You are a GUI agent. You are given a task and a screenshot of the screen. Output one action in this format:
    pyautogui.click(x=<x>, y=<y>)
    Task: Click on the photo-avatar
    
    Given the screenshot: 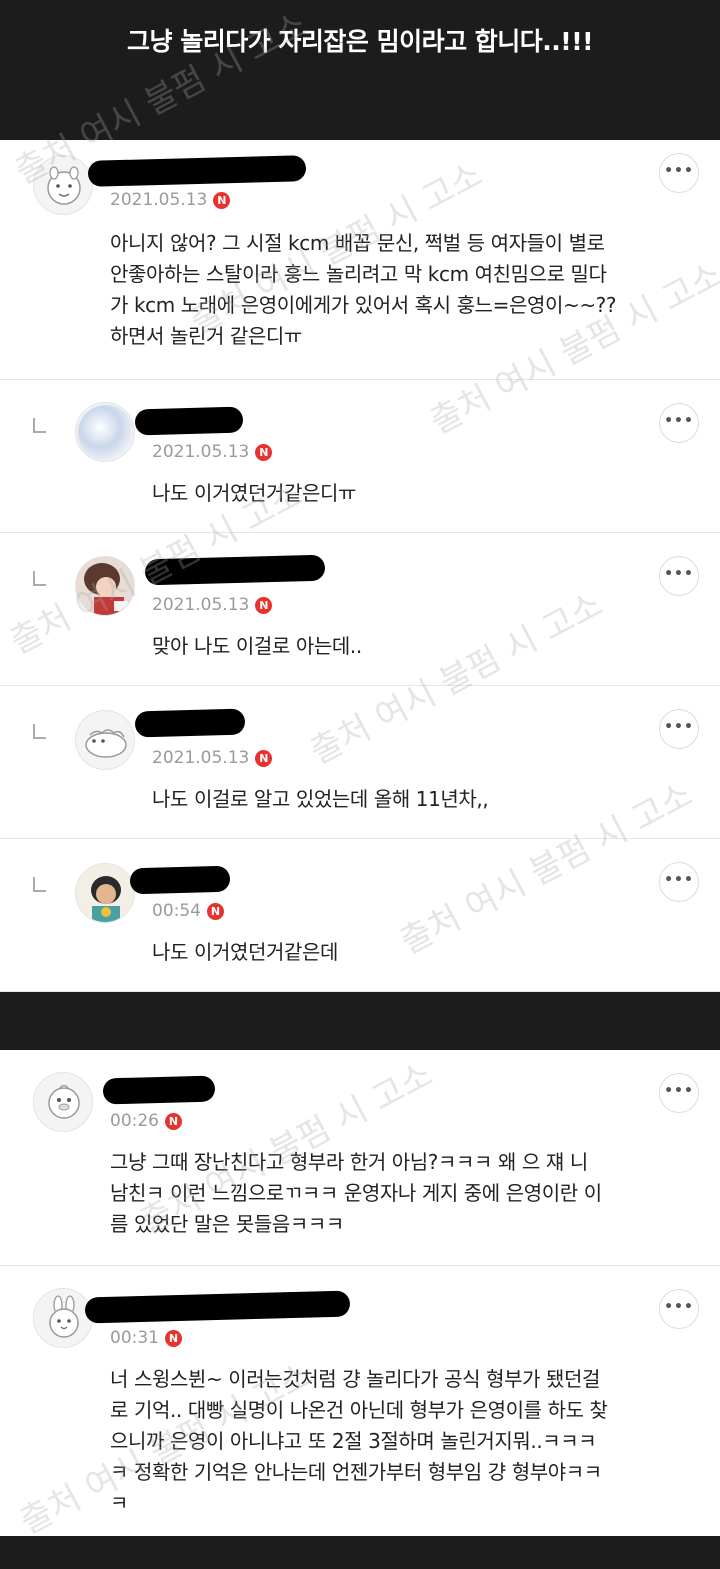 What is the action you would take?
    pyautogui.click(x=105, y=586)
    